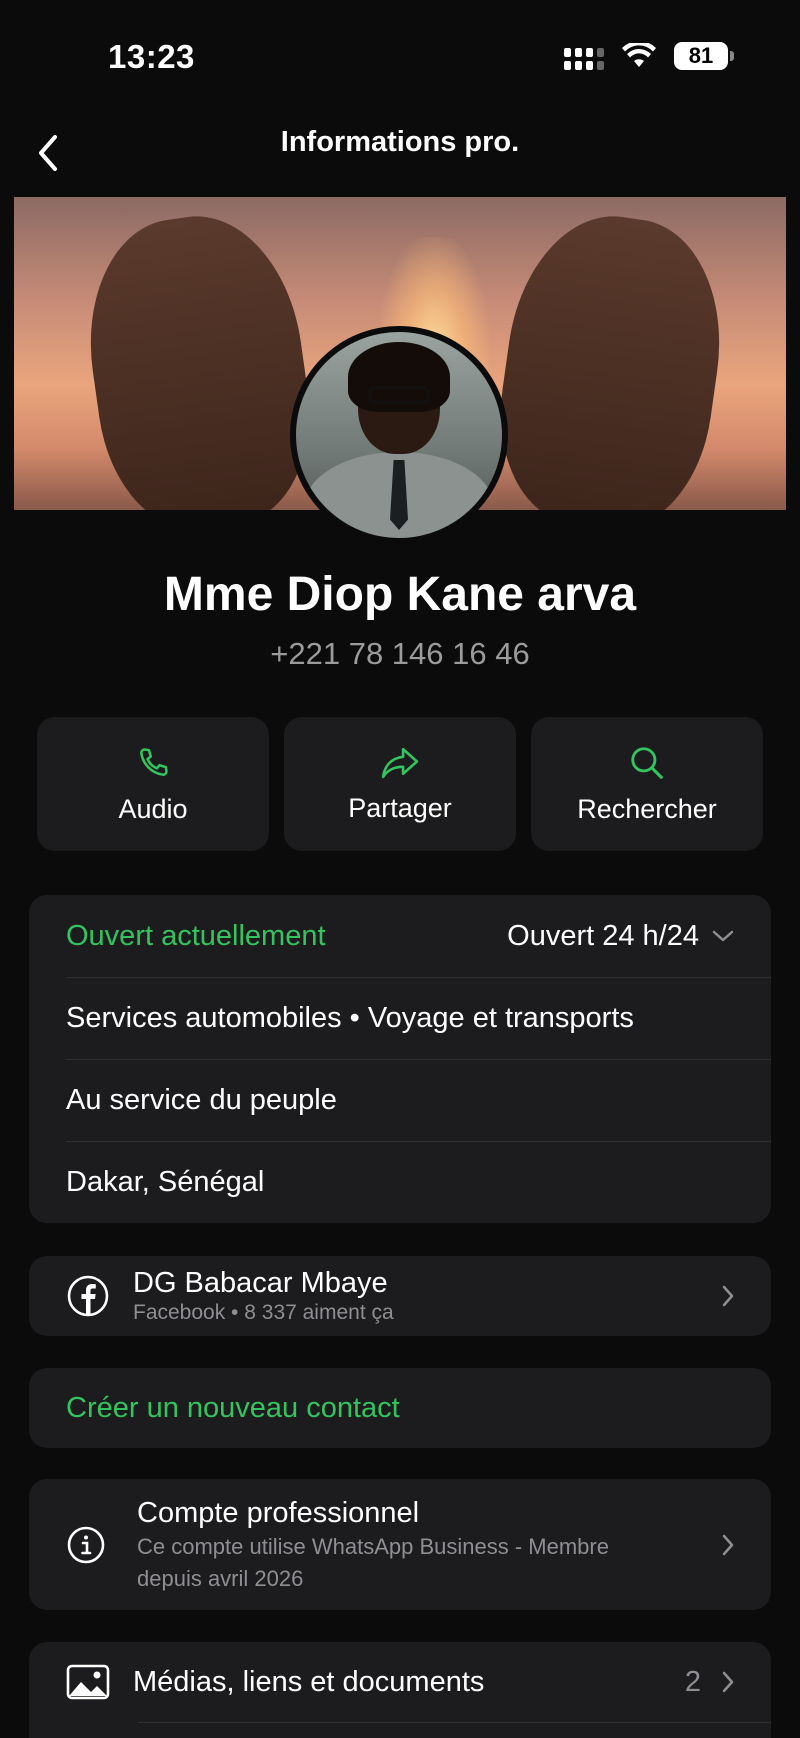 Image resolution: width=800 pixels, height=1738 pixels. Describe the element at coordinates (400, 1182) in the screenshot. I see `location-row: Dakar, Sénégal` at that location.